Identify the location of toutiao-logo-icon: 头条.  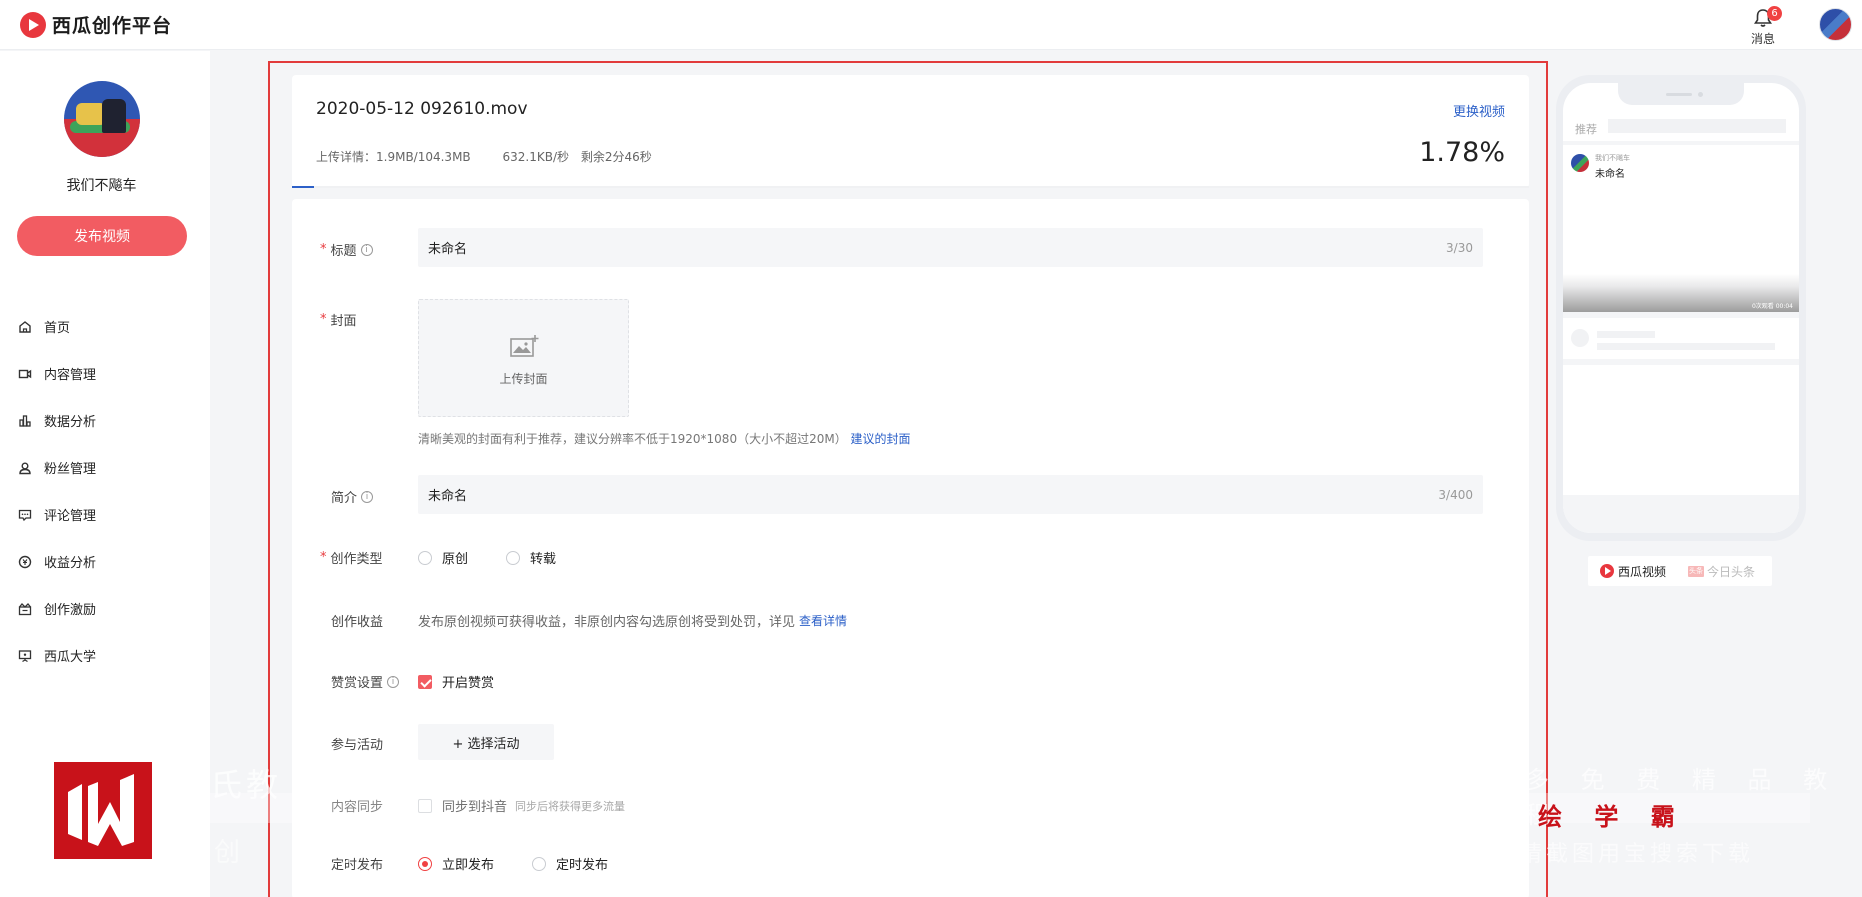
(1696, 571).